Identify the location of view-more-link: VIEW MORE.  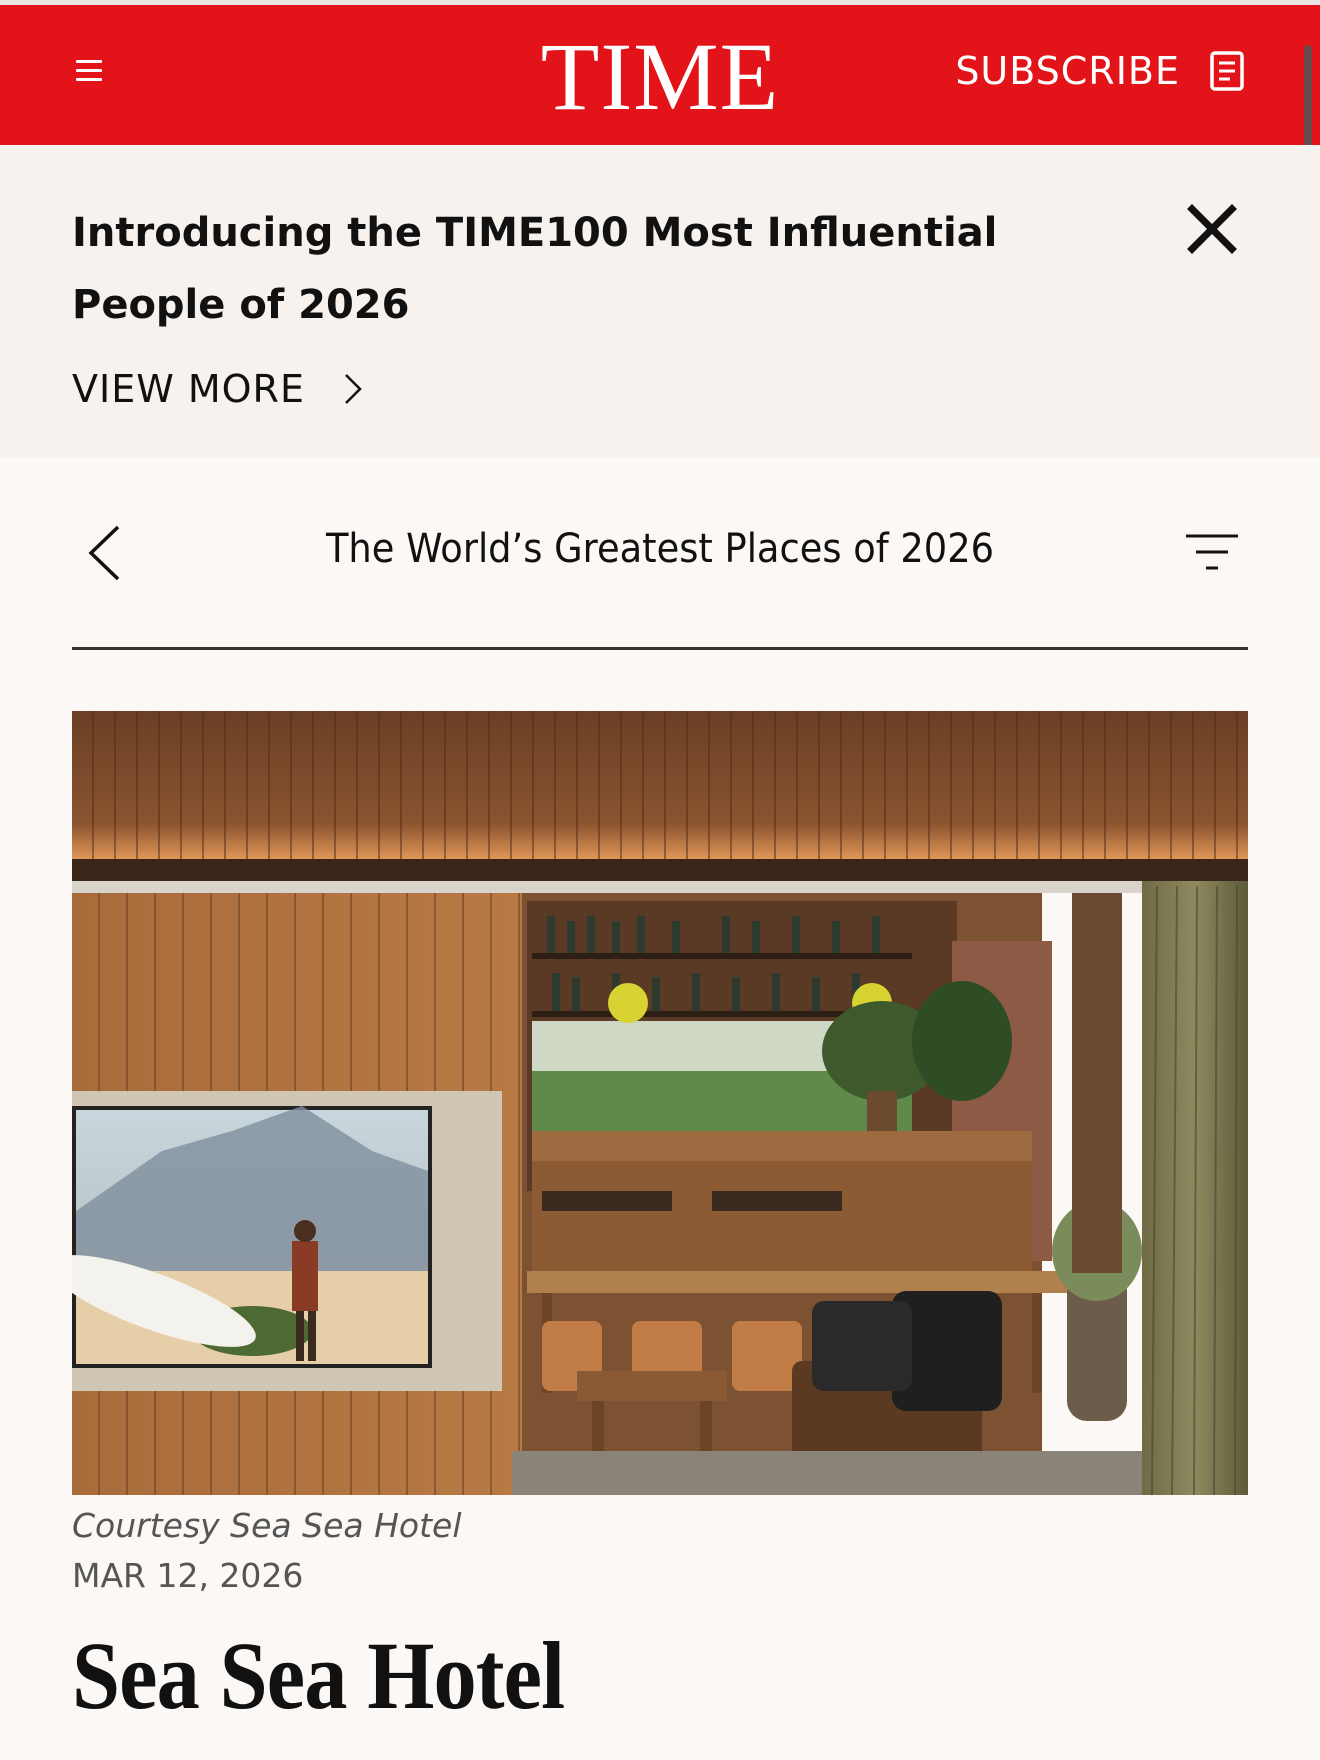
(217, 389).